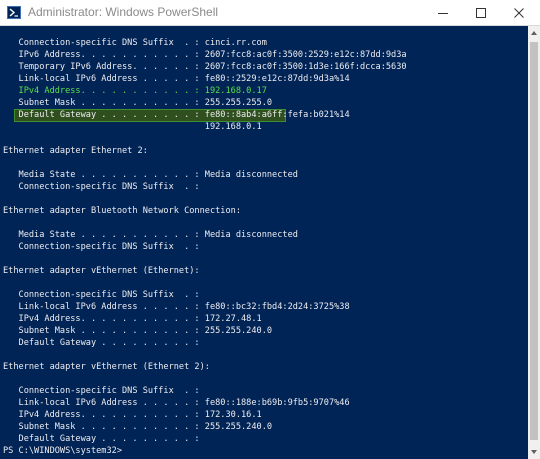 Image resolution: width=540 pixels, height=459 pixels. I want to click on powershell-icon, so click(14, 12).